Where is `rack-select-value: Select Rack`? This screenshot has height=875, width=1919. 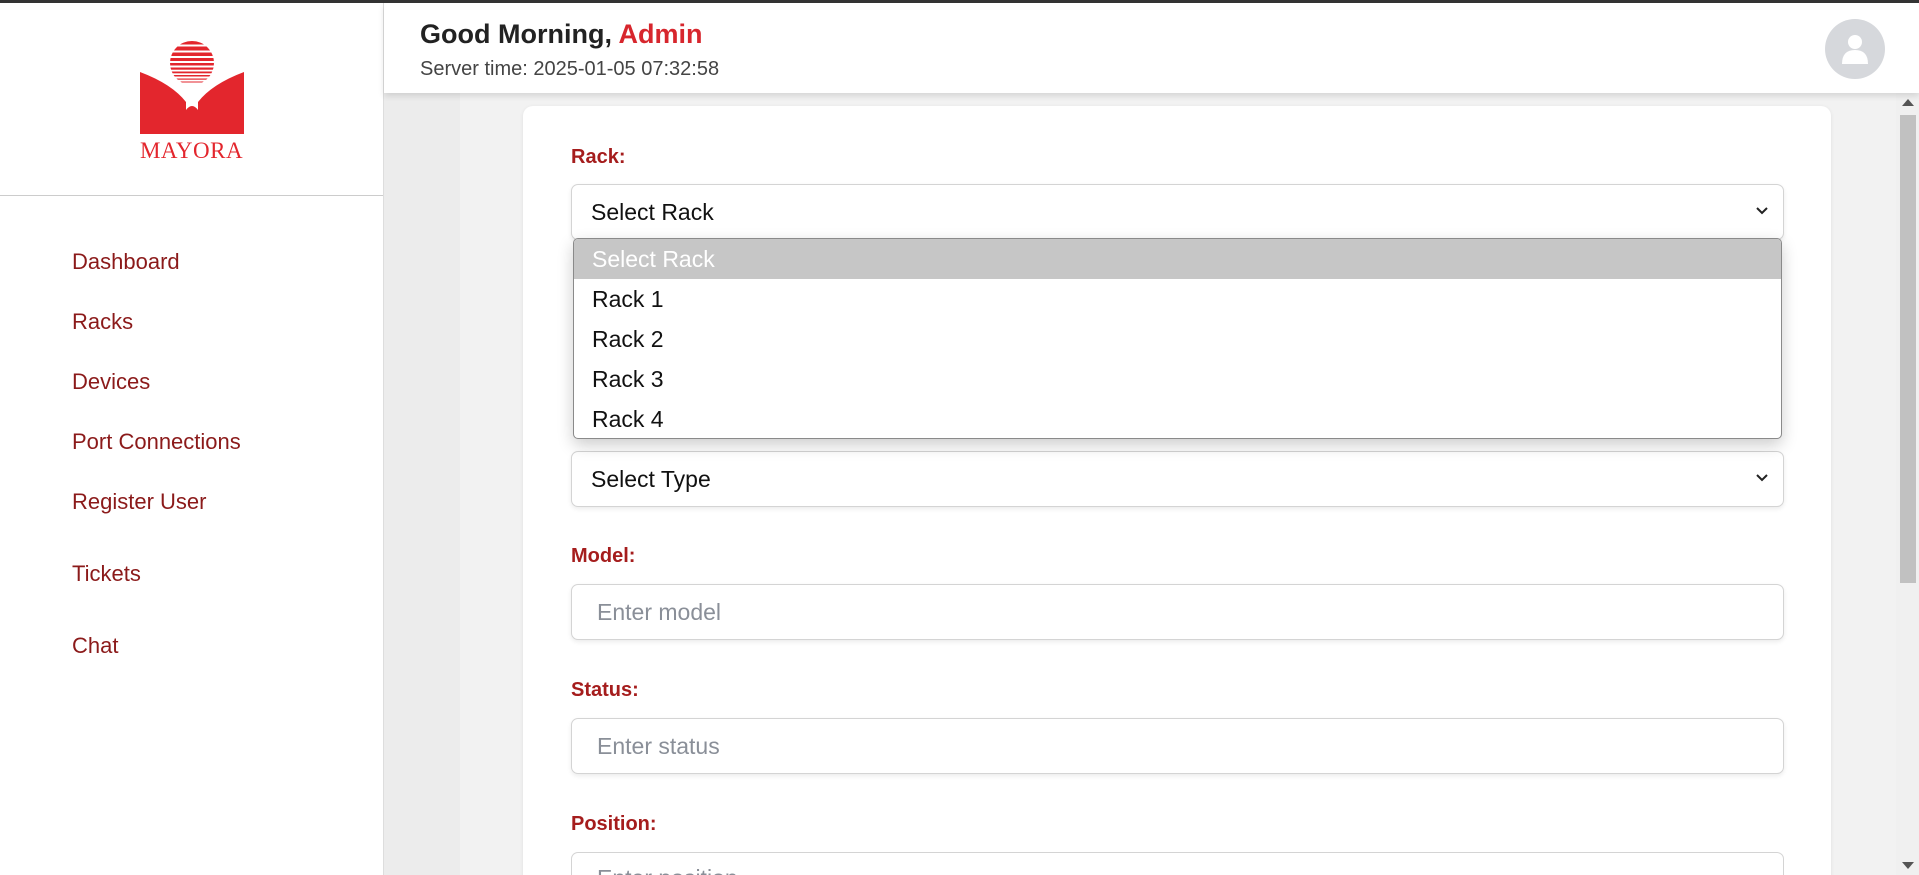
rack-select-value: Select Rack is located at coordinates (652, 211).